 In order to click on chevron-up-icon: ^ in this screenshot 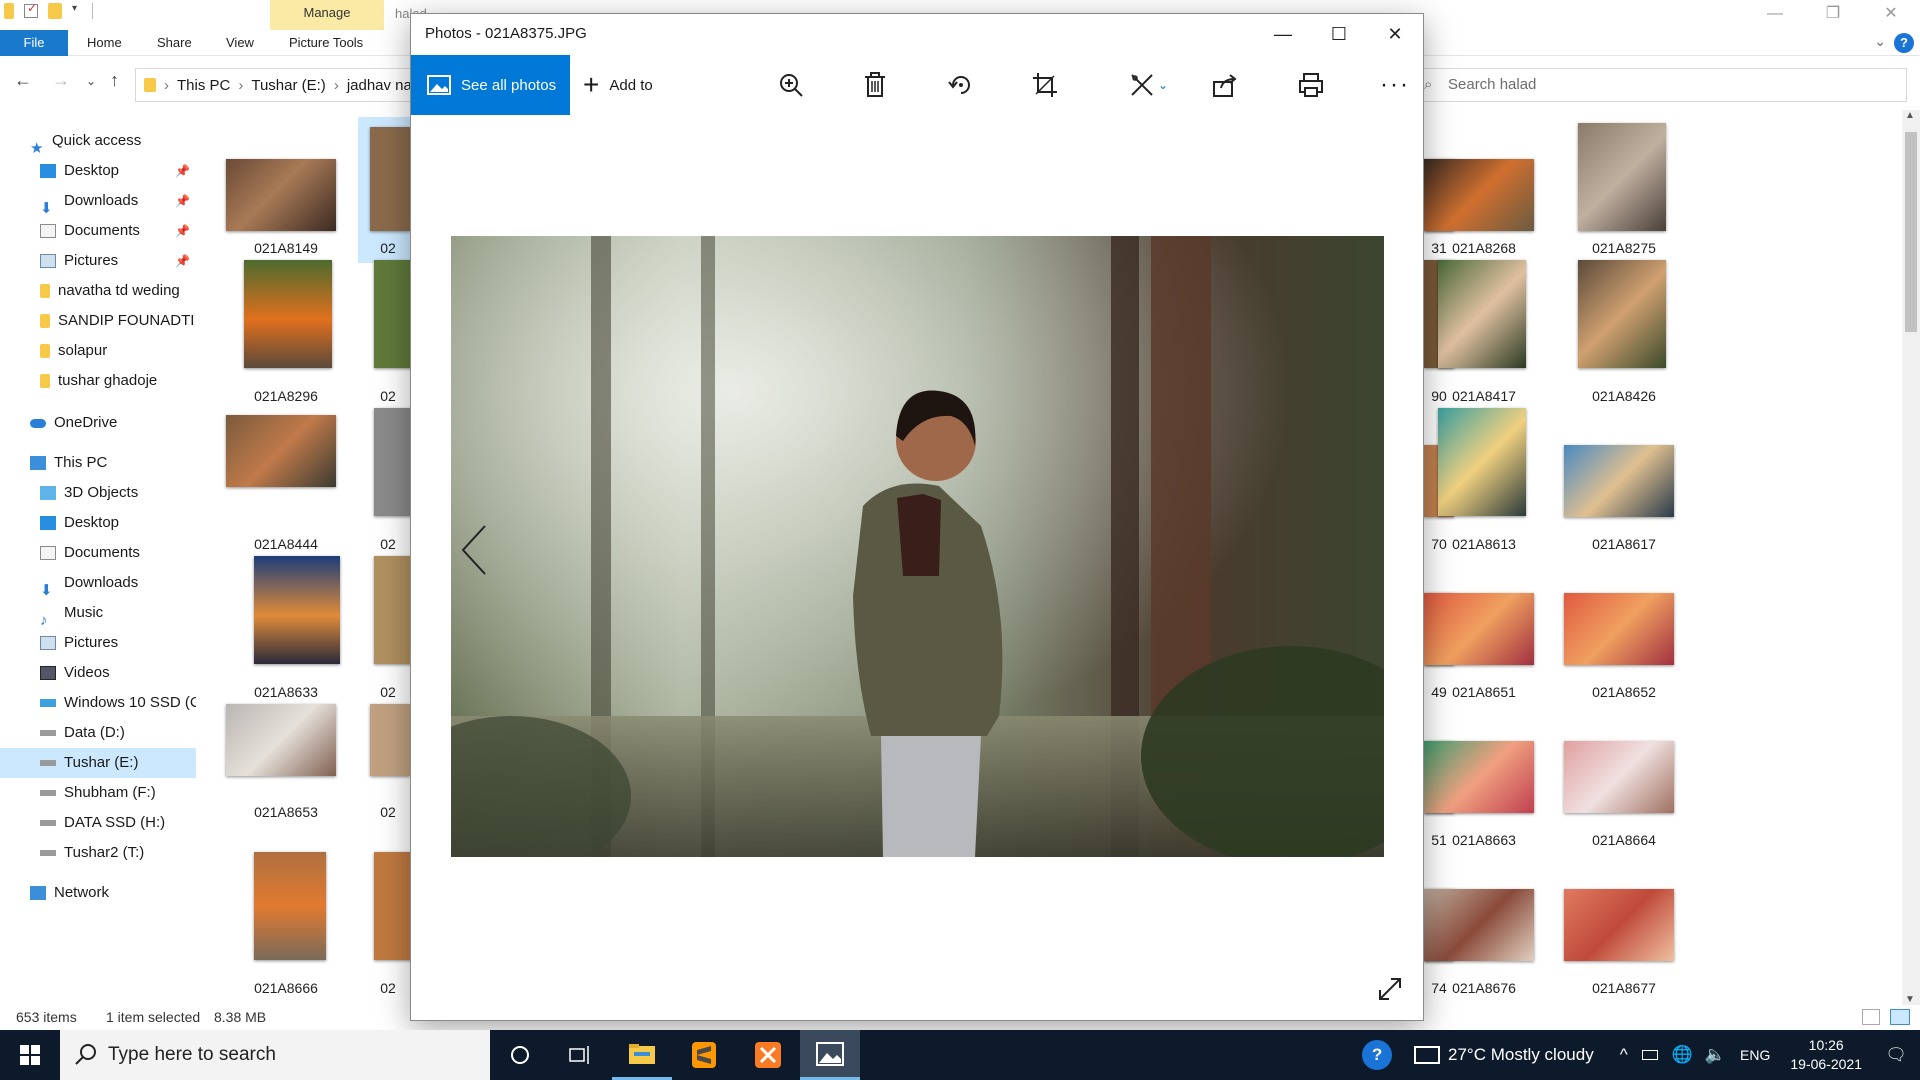, I will do `click(1624, 1055)`.